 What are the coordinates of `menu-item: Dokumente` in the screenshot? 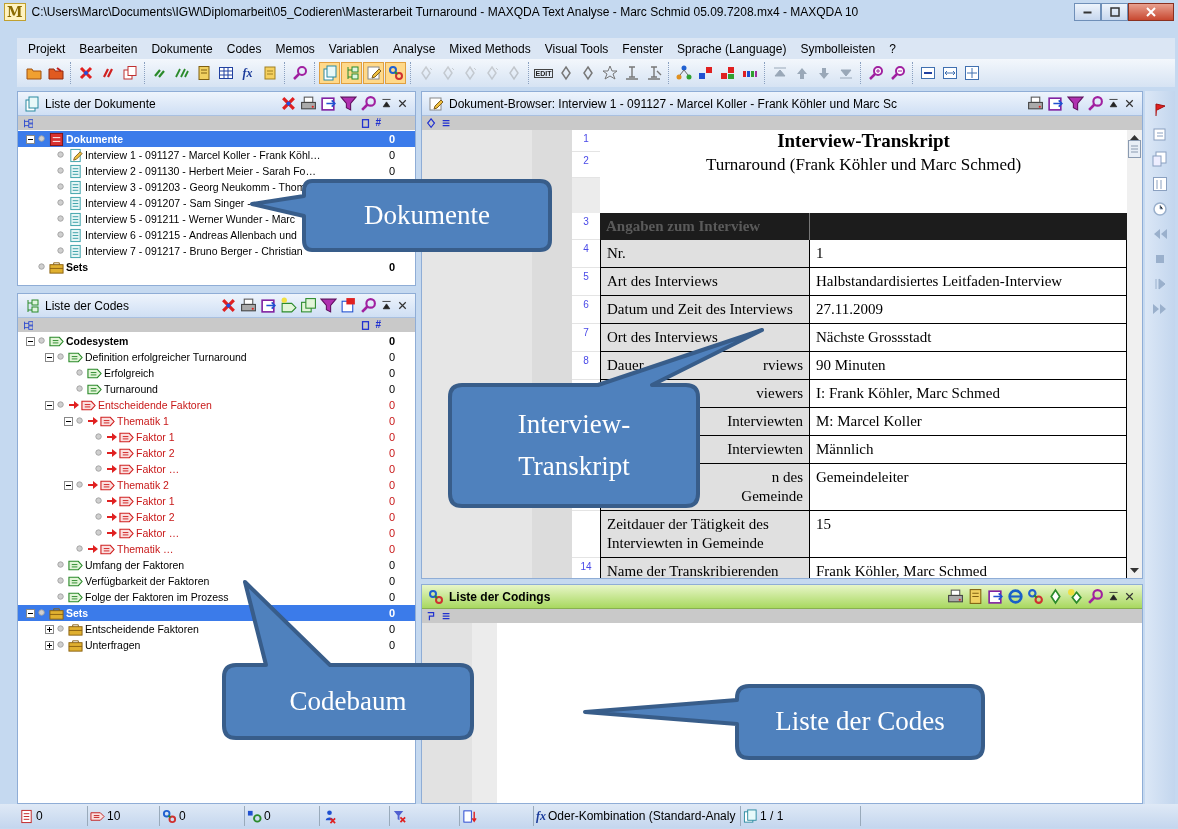 It's located at (182, 48).